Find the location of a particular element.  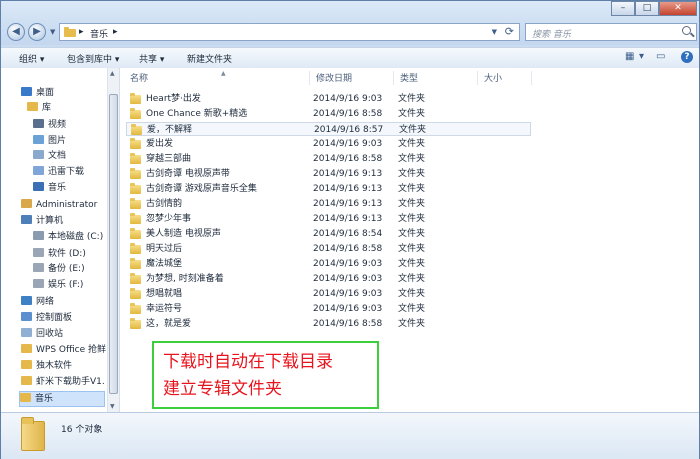

nav-item: 本地磁盘 (C:) is located at coordinates (68, 237).